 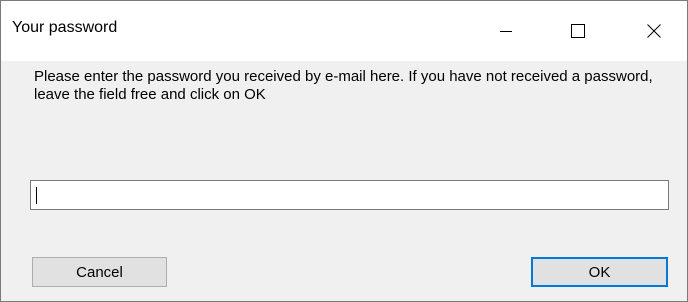 I want to click on maximize-icon, so click(x=578, y=31).